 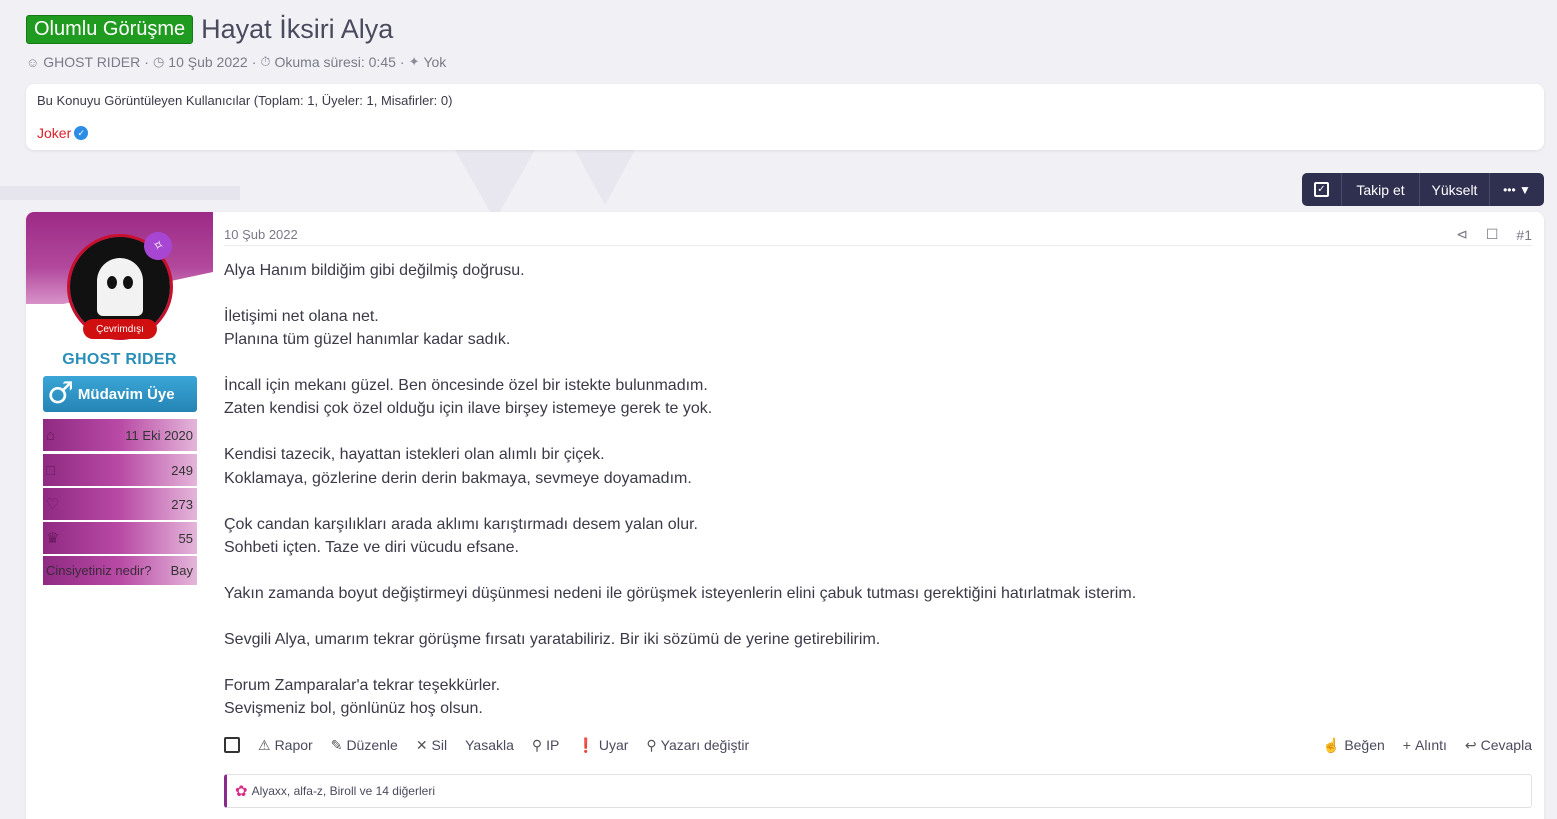 What do you see at coordinates (181, 570) in the screenshot?
I see `gender-value: Bay` at bounding box center [181, 570].